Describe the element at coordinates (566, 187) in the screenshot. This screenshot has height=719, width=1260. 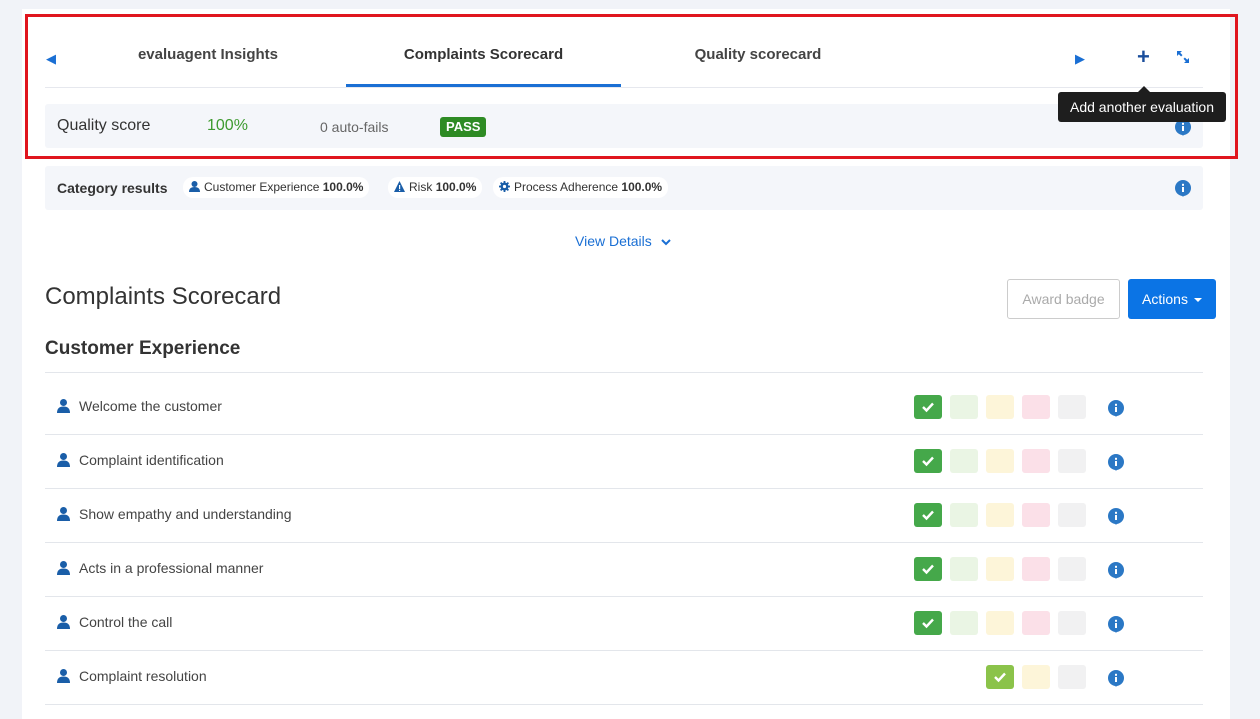
I see `category-name: Process Adherence` at that location.